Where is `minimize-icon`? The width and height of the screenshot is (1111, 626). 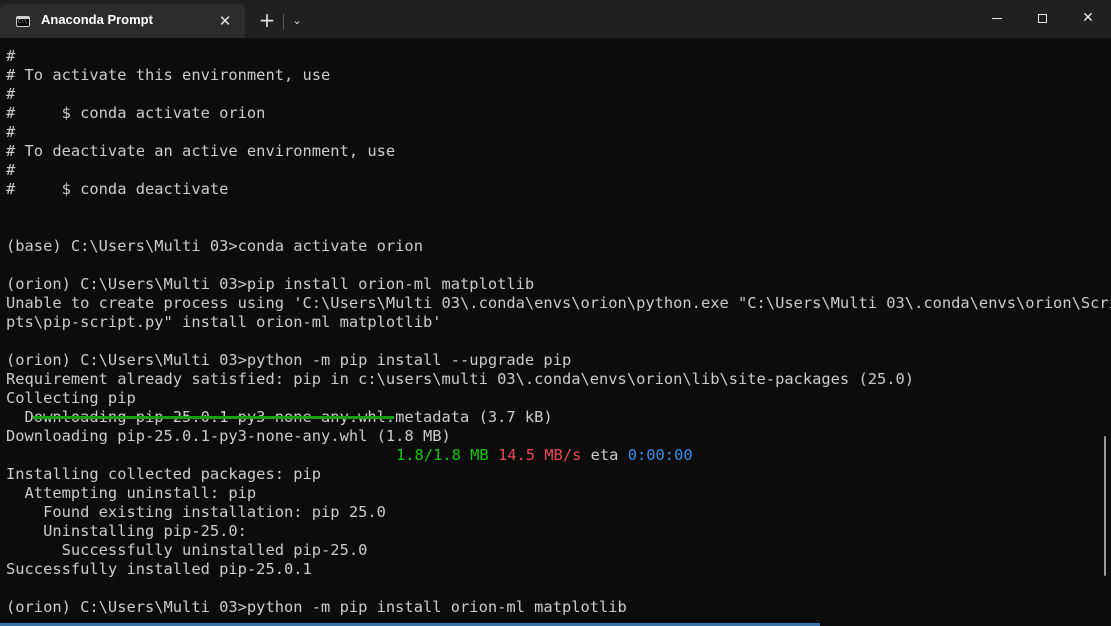 minimize-icon is located at coordinates (997, 18).